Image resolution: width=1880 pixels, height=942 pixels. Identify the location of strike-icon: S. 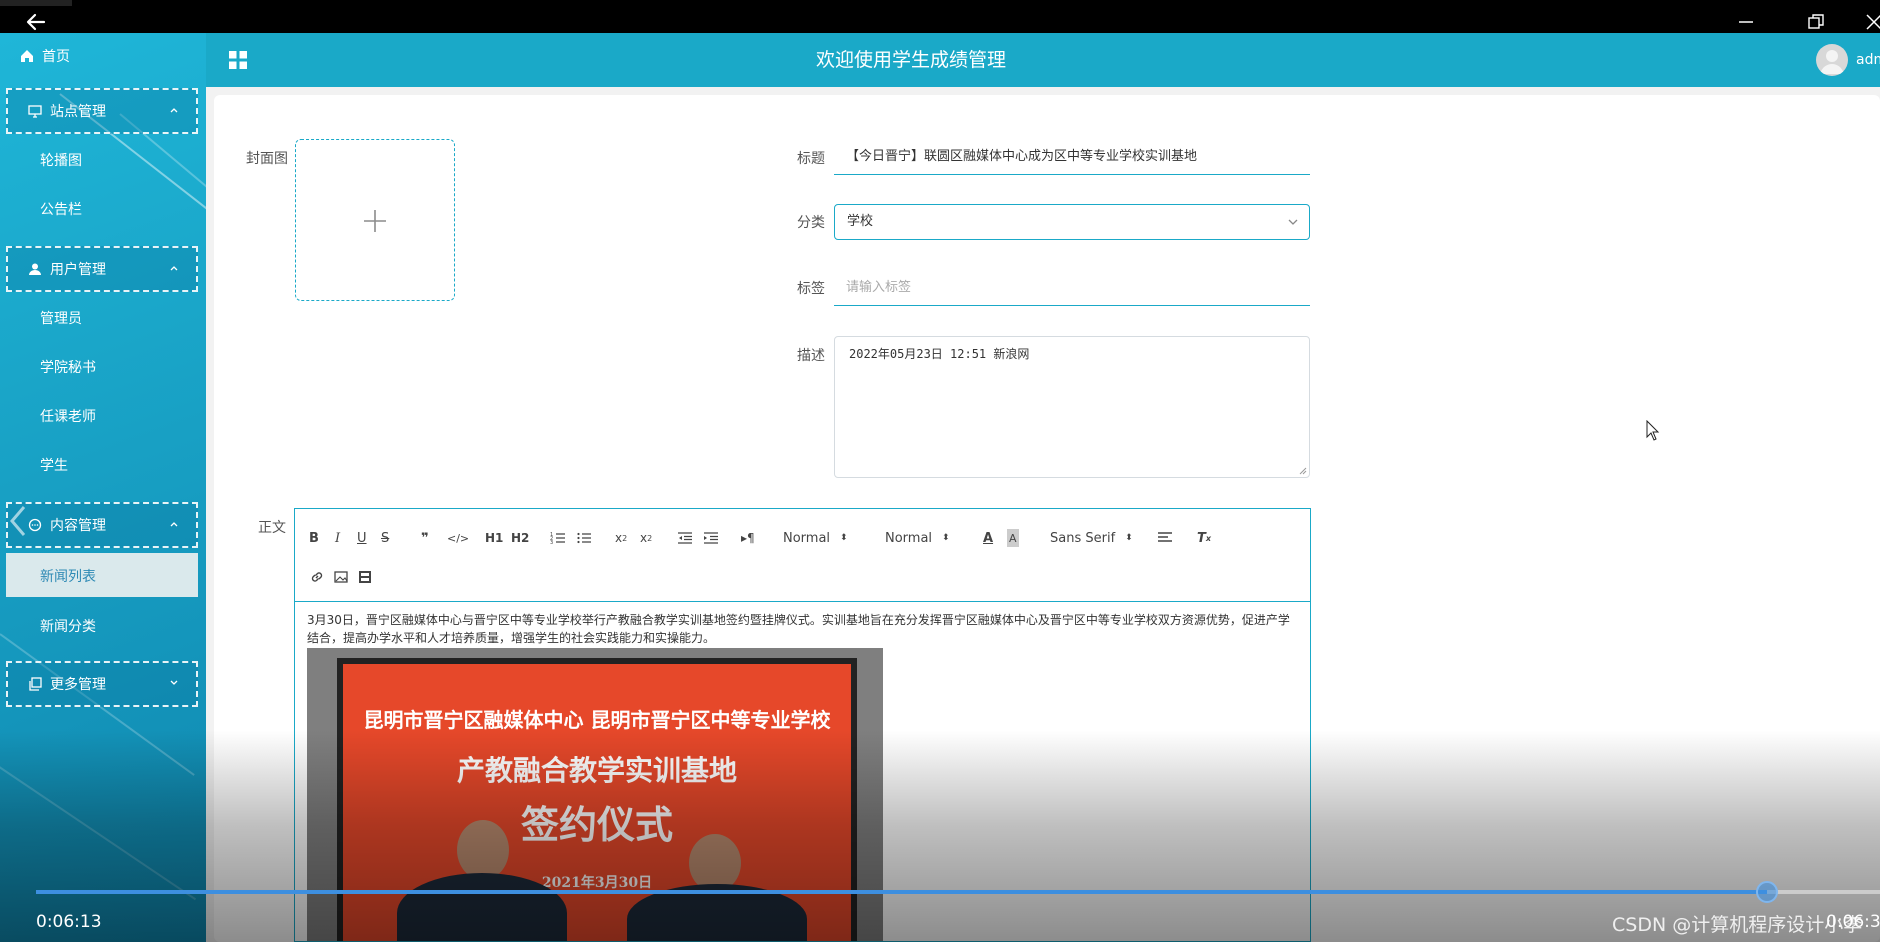
(385, 538).